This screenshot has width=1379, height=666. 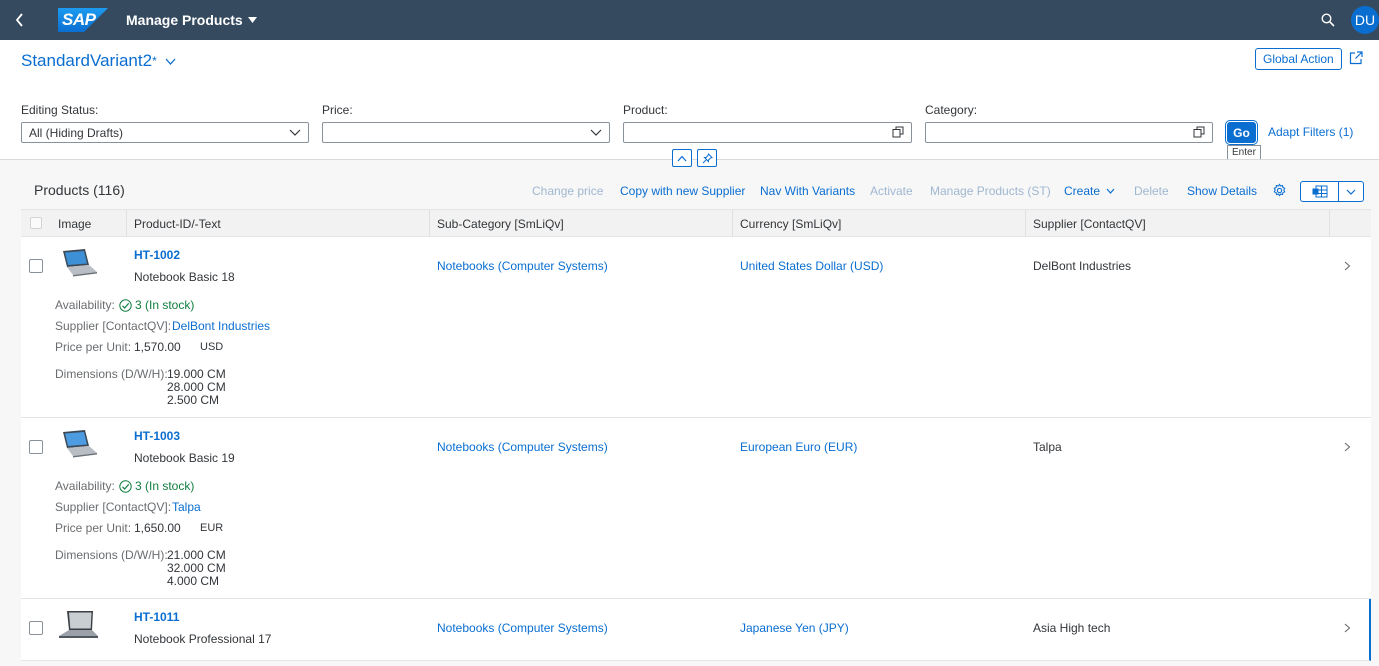 I want to click on pin-icon, so click(x=707, y=157).